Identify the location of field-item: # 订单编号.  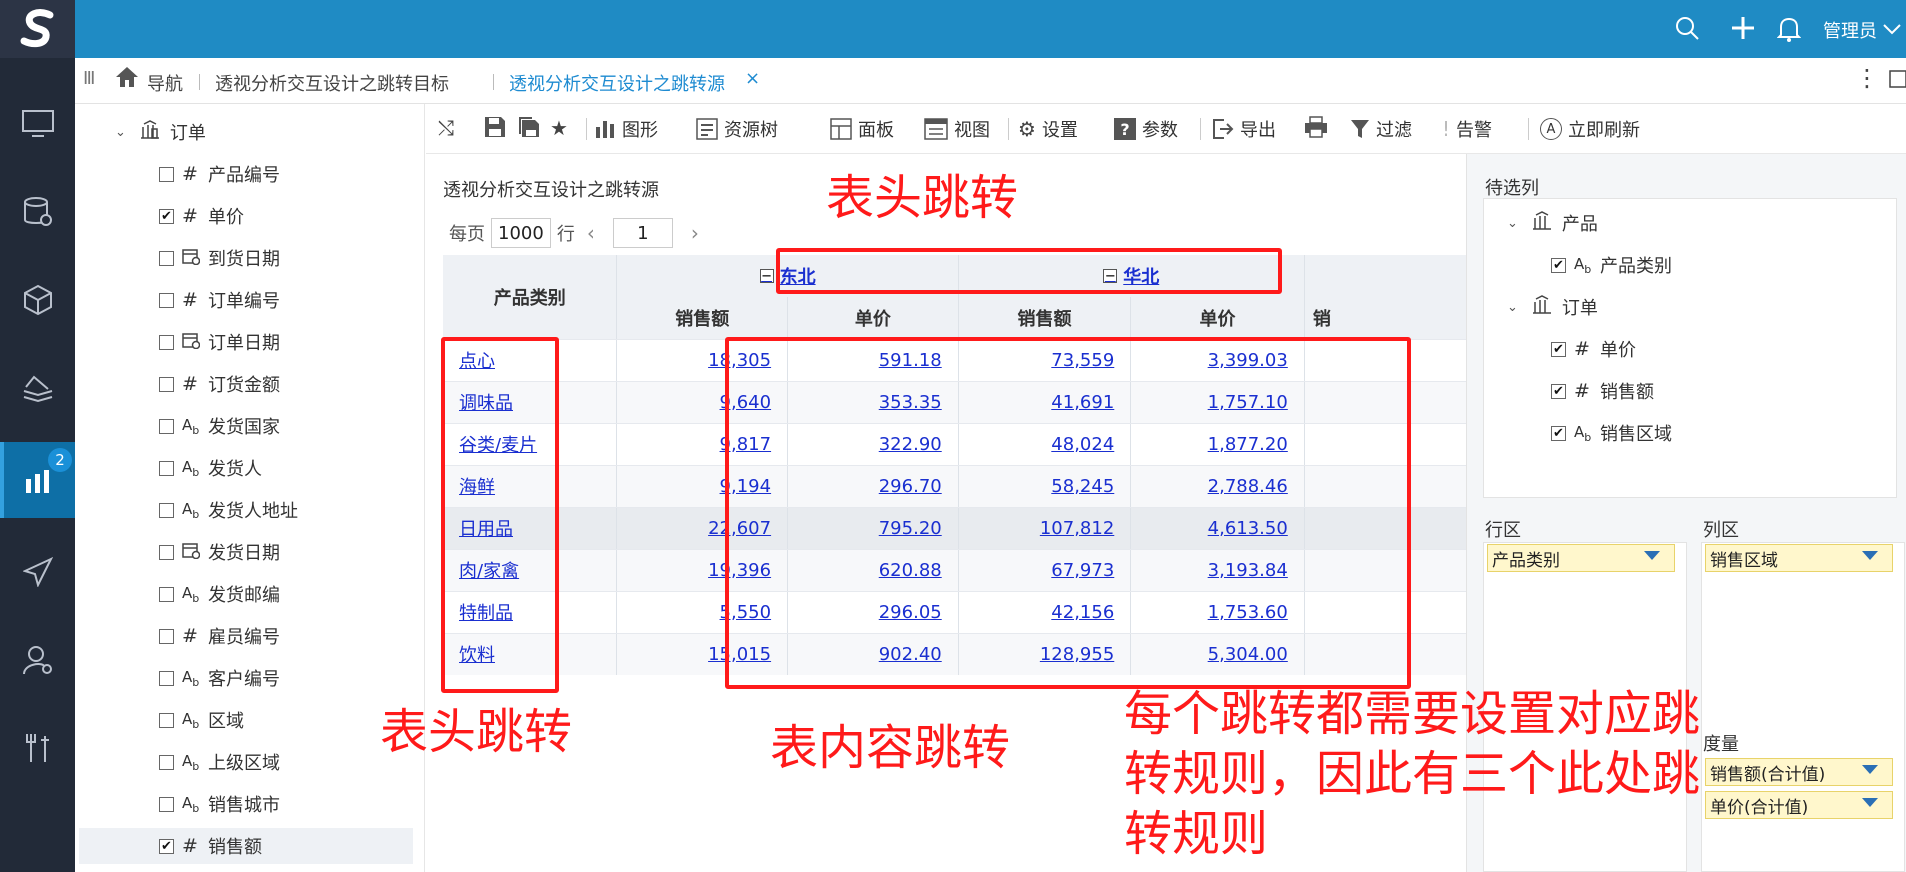
(219, 300).